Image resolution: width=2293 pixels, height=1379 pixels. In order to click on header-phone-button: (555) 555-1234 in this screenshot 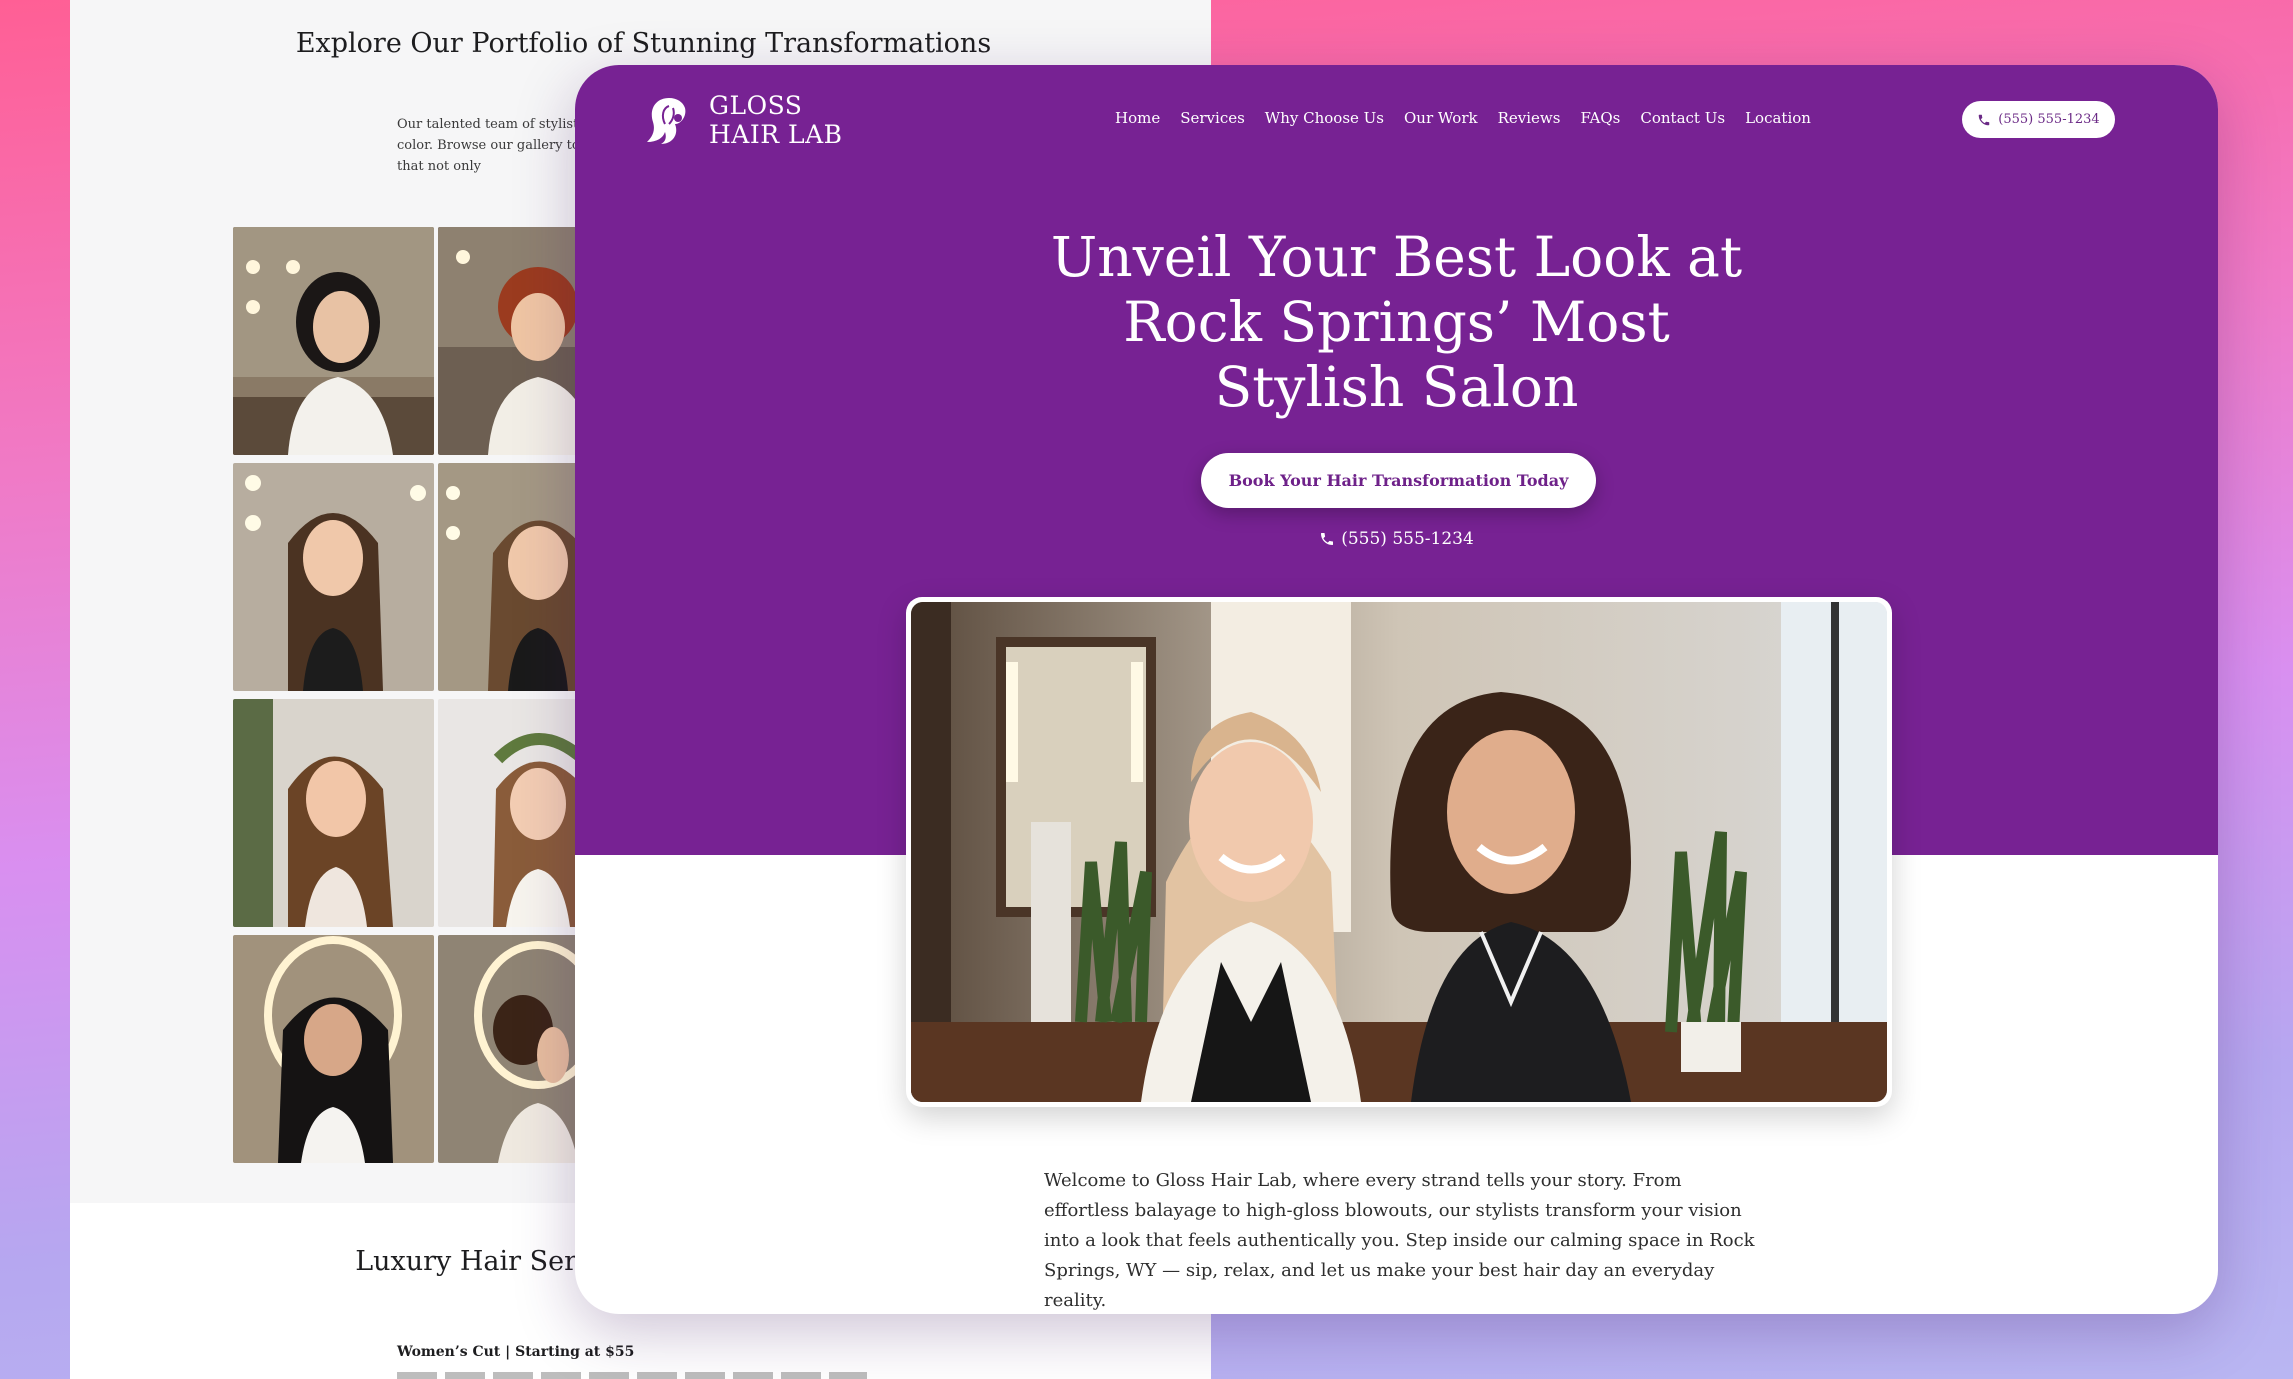, I will do `click(2038, 119)`.